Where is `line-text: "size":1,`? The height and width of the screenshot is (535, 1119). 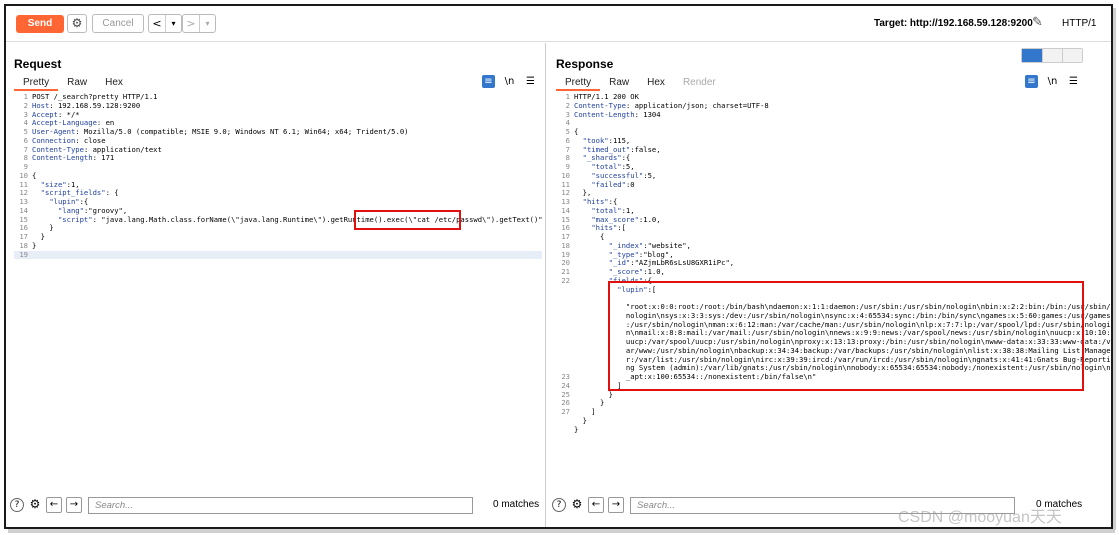 line-text: "size":1, is located at coordinates (60, 184).